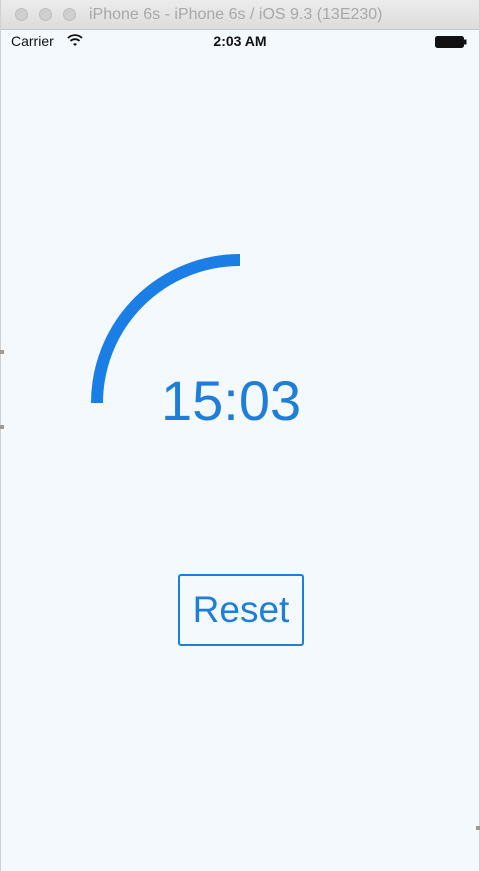 The image size is (480, 871). What do you see at coordinates (241, 610) in the screenshot?
I see `reset-button: Reset` at bounding box center [241, 610].